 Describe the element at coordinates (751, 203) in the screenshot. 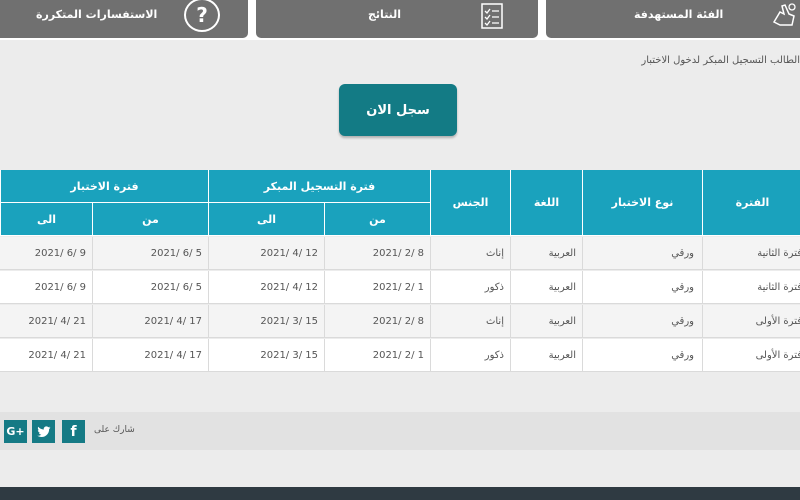

I see `header-period: الفترة` at that location.